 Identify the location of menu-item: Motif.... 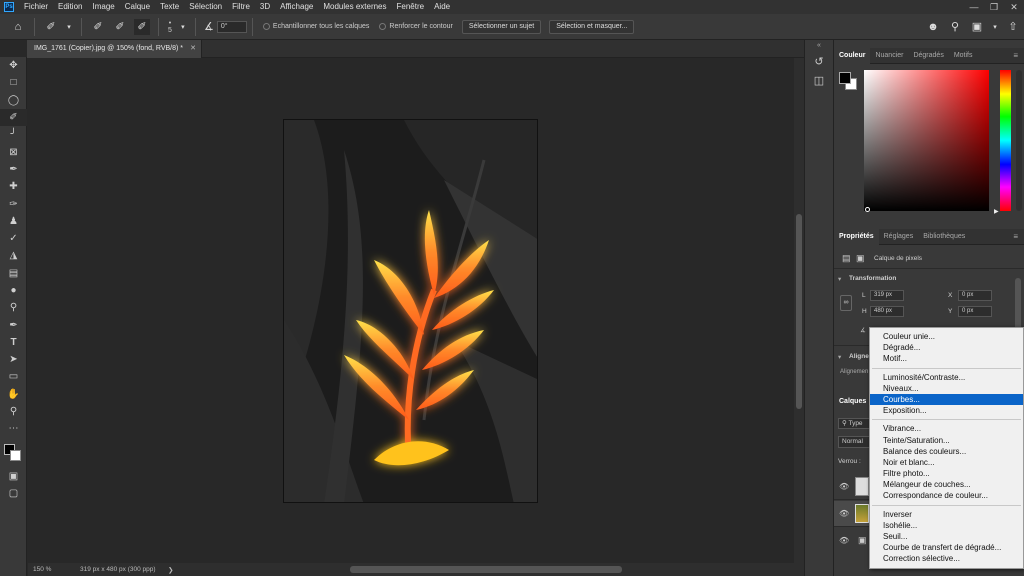
(946, 358).